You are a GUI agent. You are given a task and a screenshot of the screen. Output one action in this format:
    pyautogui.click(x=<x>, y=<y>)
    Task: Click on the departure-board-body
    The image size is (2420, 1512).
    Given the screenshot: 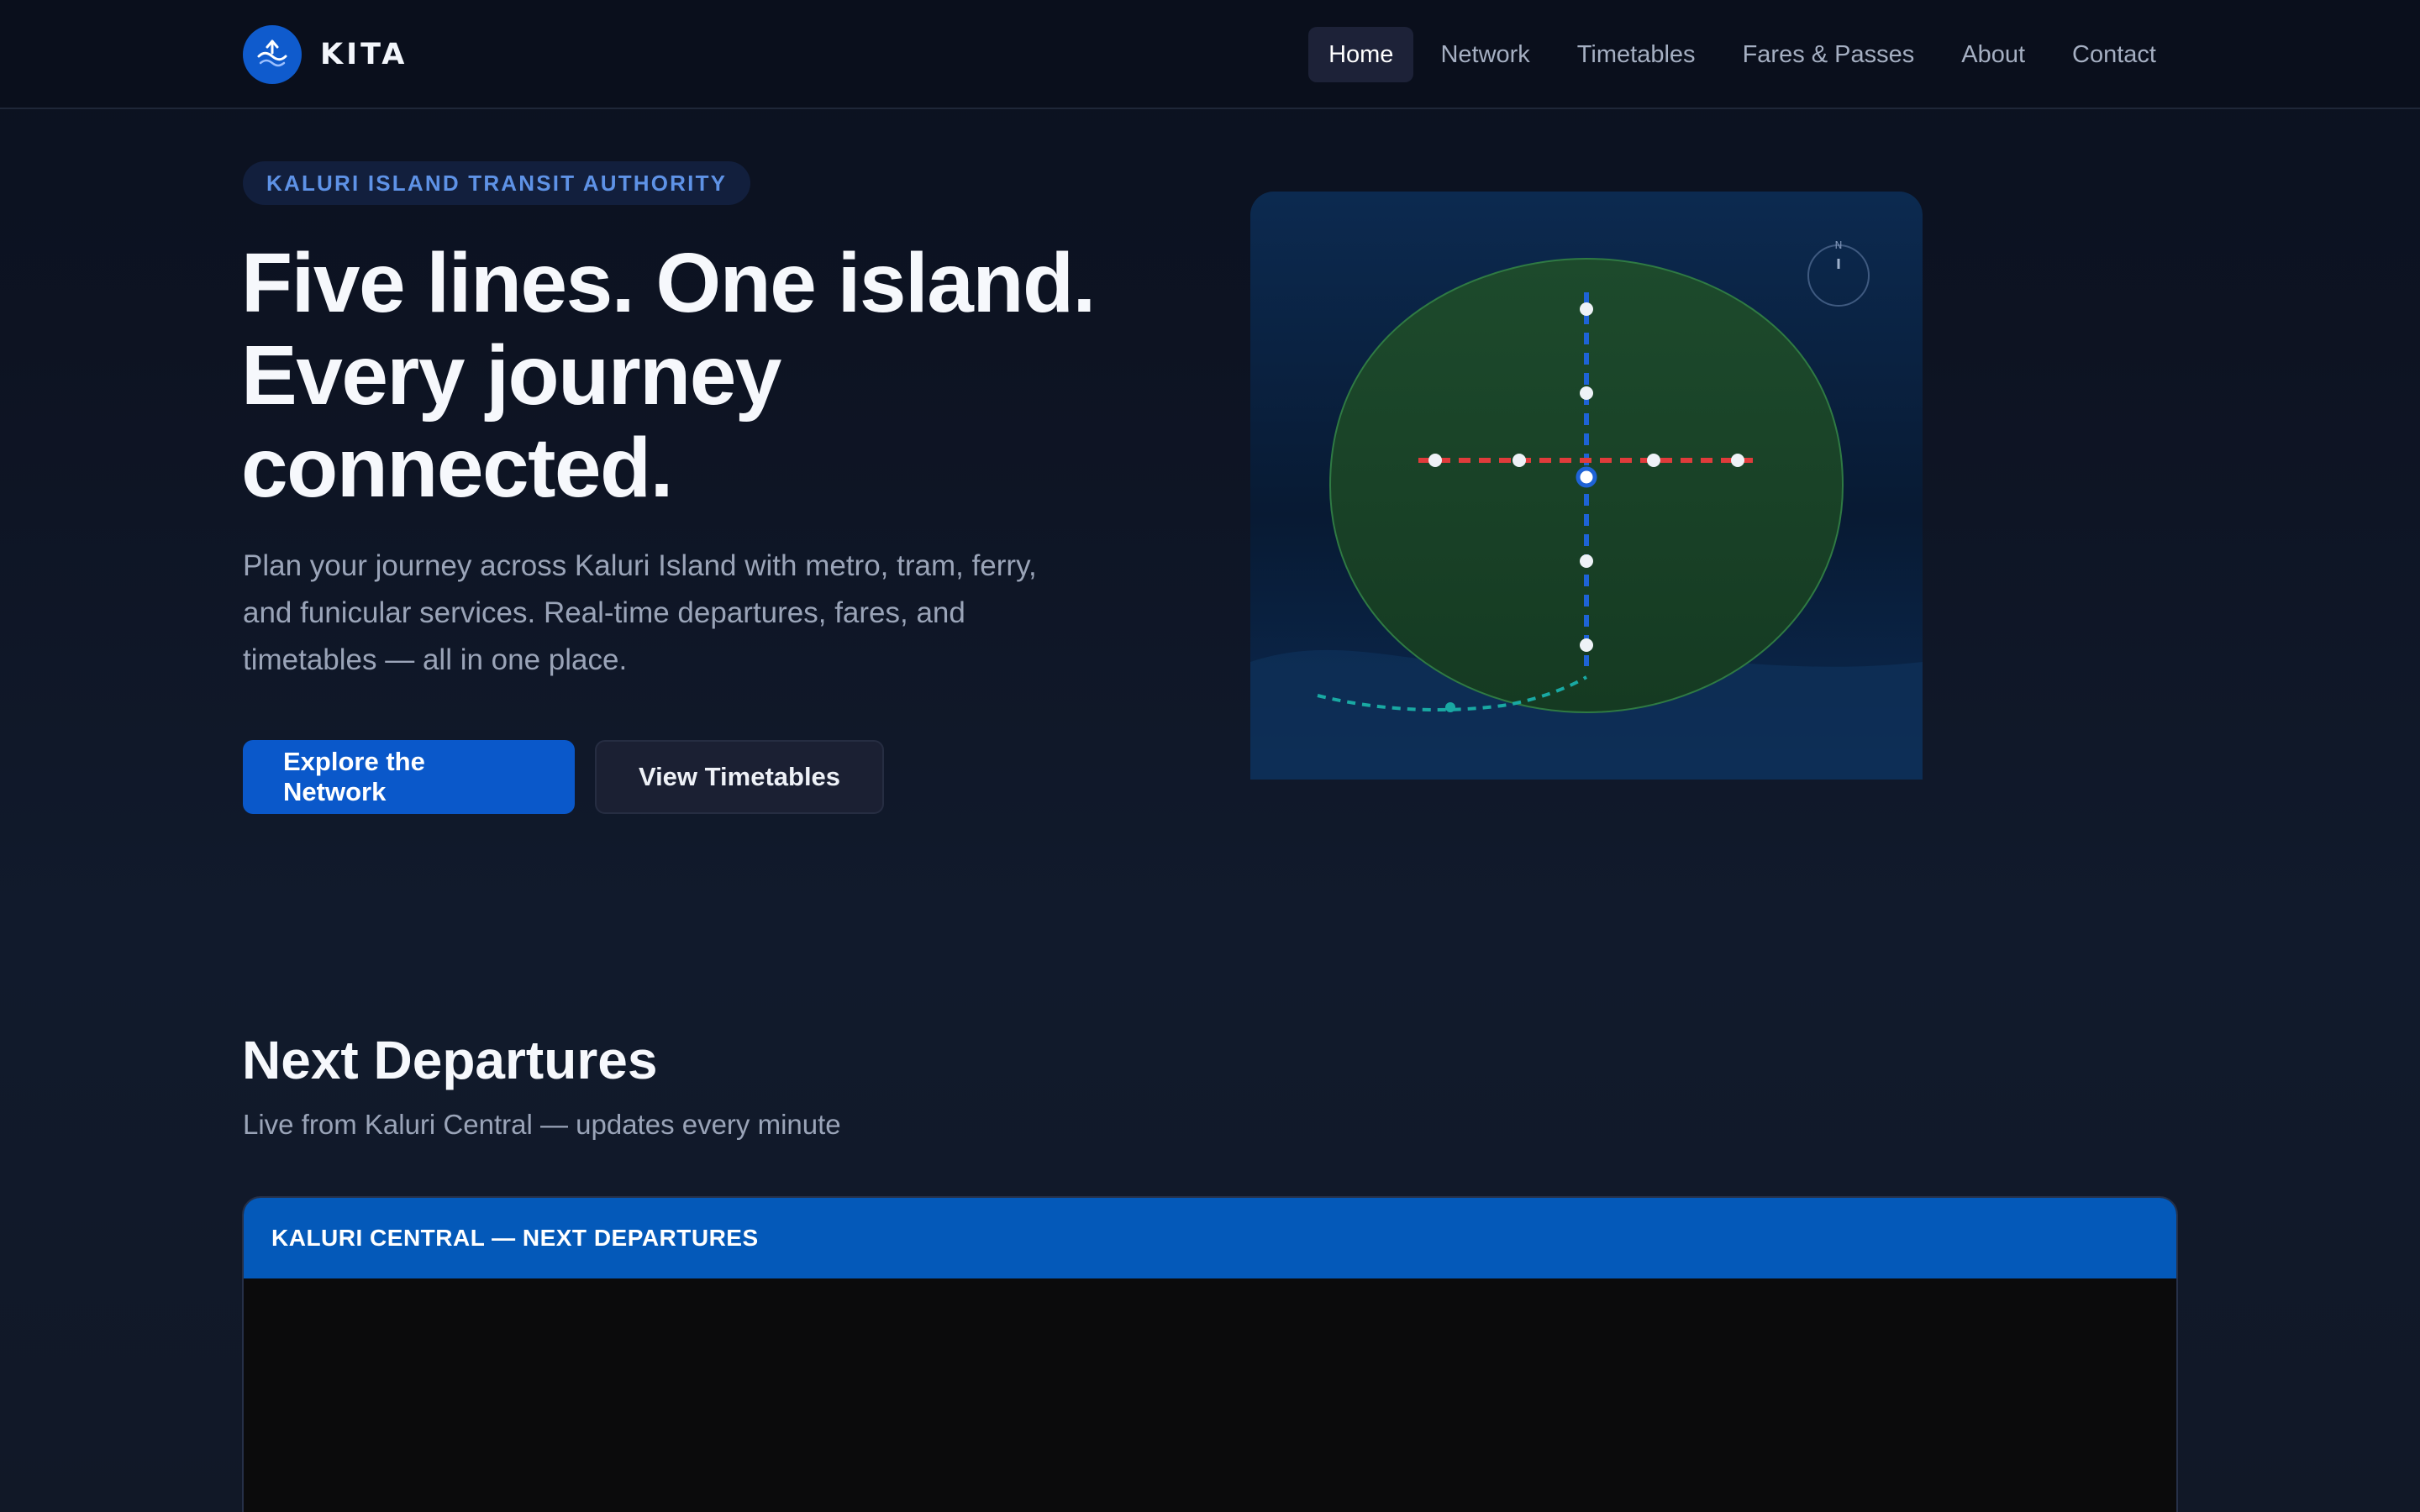 What is the action you would take?
    pyautogui.click(x=1210, y=1395)
    